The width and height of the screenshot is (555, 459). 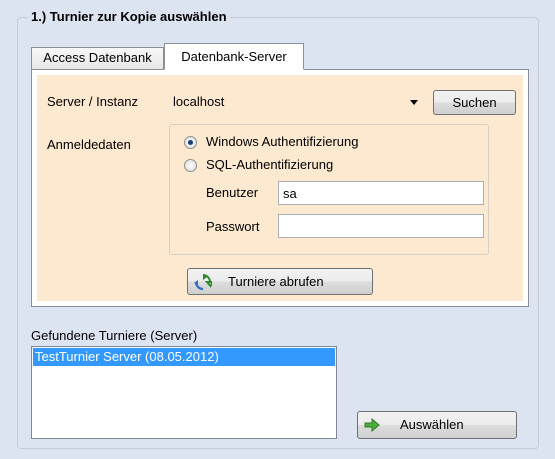 I want to click on fetch-tournaments-button: Turniere abrufen, so click(x=280, y=281).